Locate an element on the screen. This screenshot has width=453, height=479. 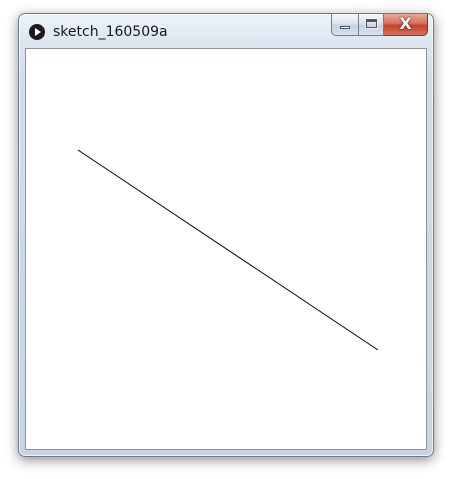
maximize-icon is located at coordinates (371, 23).